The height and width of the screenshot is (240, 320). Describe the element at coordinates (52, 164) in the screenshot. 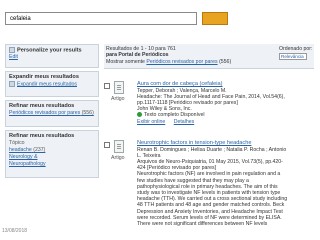

I see `refine-item: Neuropathology` at that location.